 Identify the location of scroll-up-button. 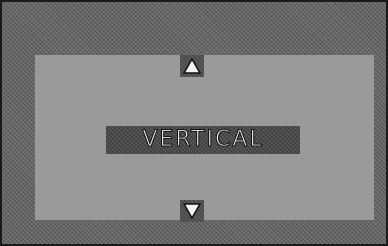
(192, 66).